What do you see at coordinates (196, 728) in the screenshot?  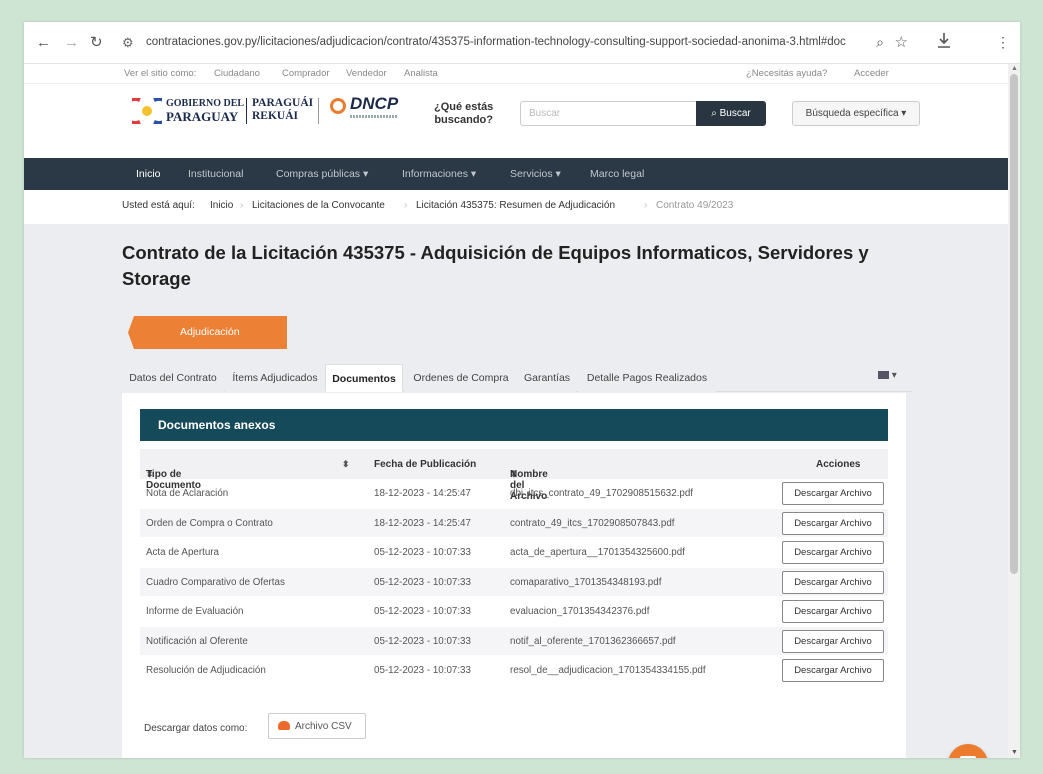 I see `export-label: Descargar datos como:` at bounding box center [196, 728].